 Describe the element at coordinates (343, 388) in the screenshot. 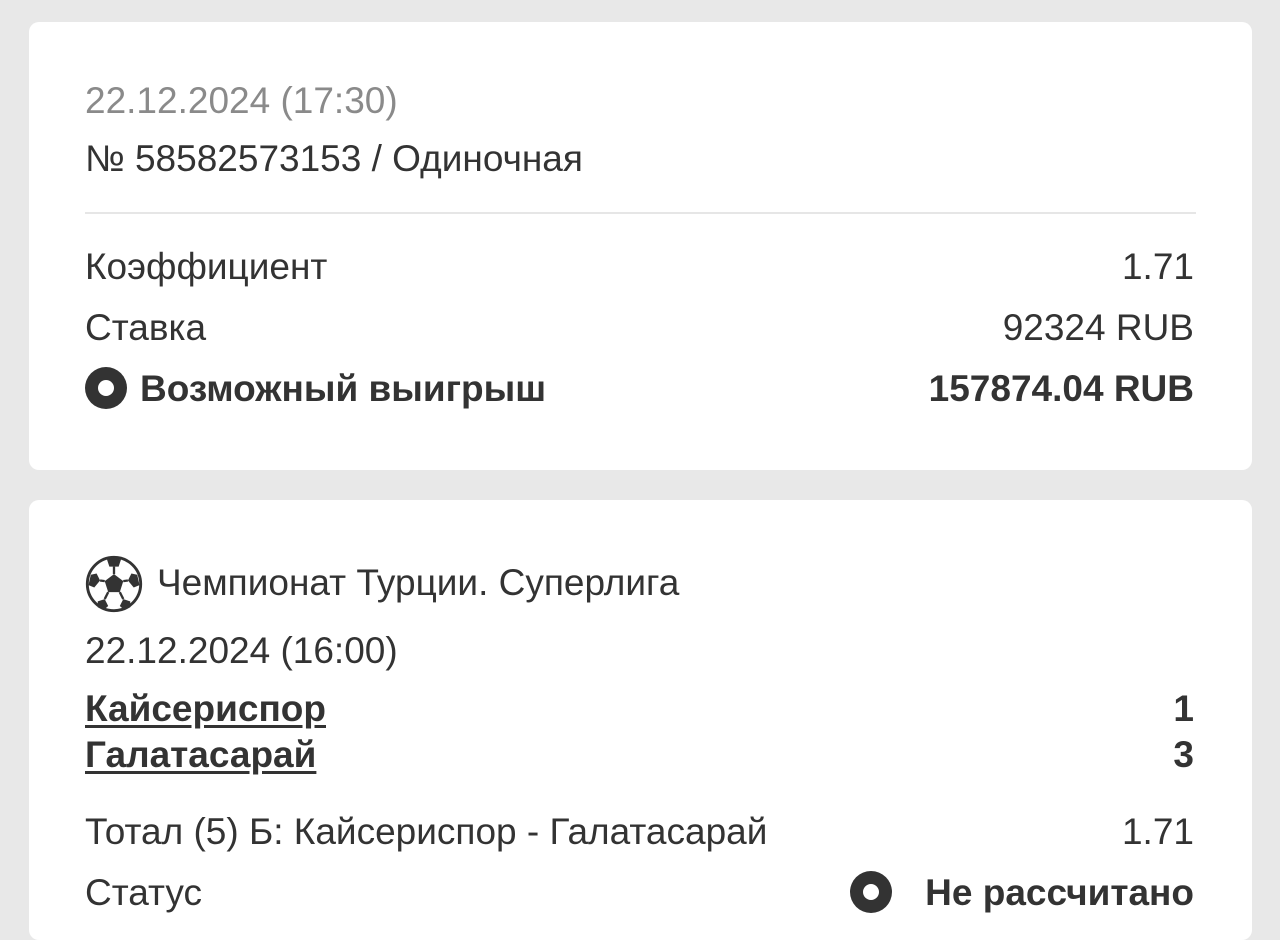

I see `possible-win-label: Возможный выигрыш` at that location.